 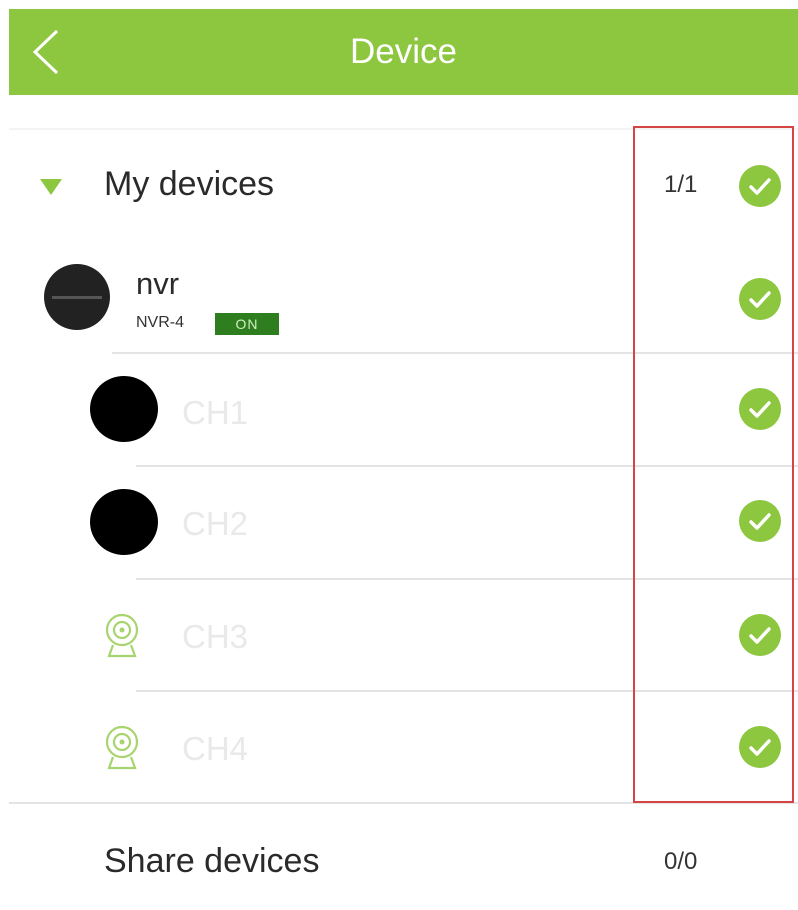 What do you see at coordinates (403, 803) in the screenshot?
I see `section-divider` at bounding box center [403, 803].